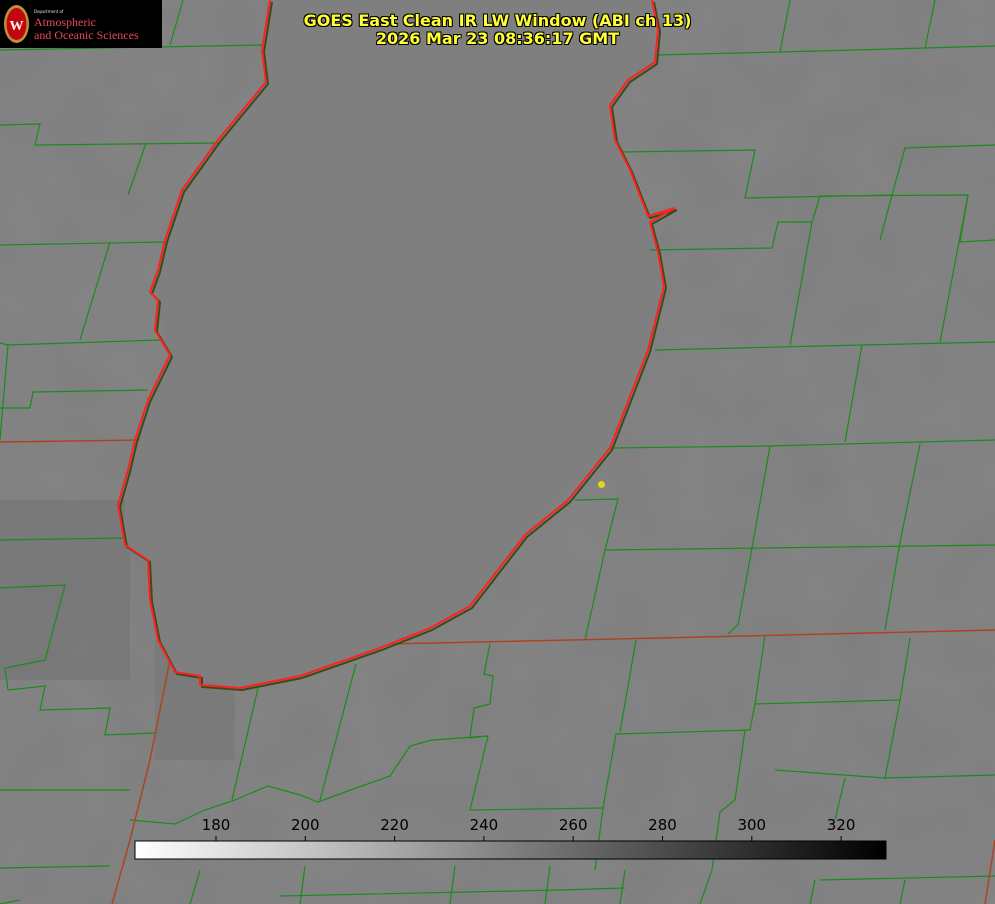 This screenshot has width=995, height=904. Describe the element at coordinates (65, 590) in the screenshot. I see `cold-cloud-patch` at that location.